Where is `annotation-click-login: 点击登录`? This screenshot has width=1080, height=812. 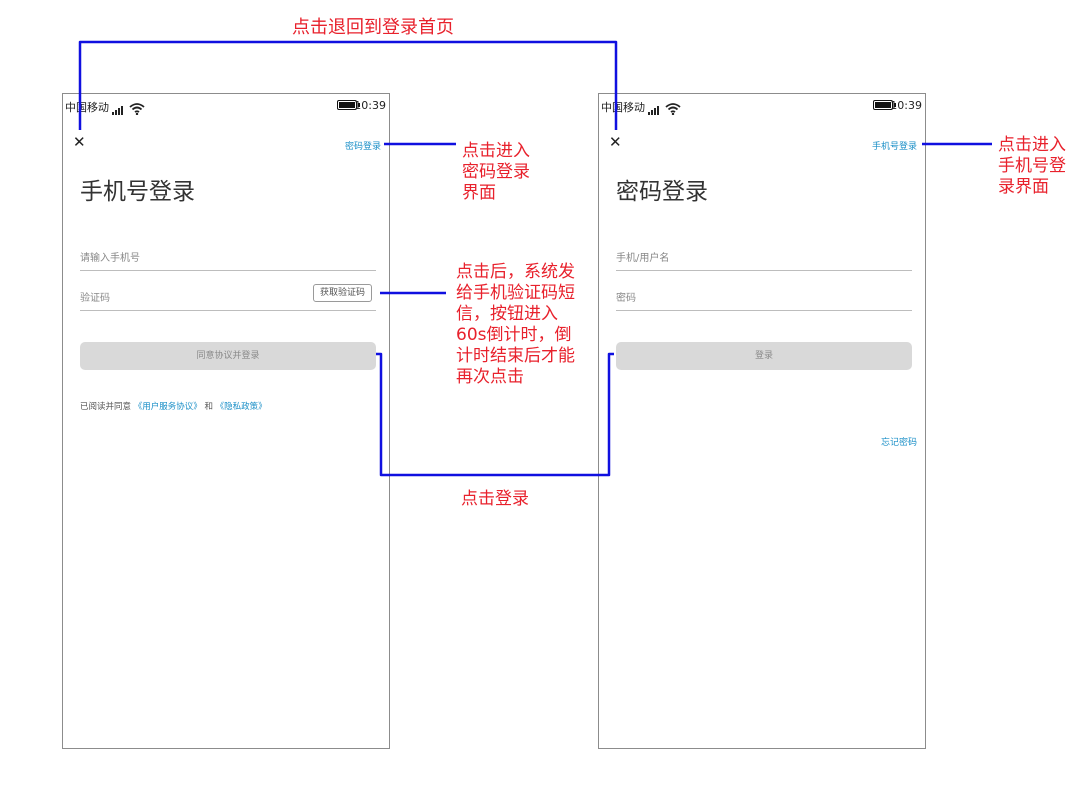 annotation-click-login: 点击登录 is located at coordinates (495, 499).